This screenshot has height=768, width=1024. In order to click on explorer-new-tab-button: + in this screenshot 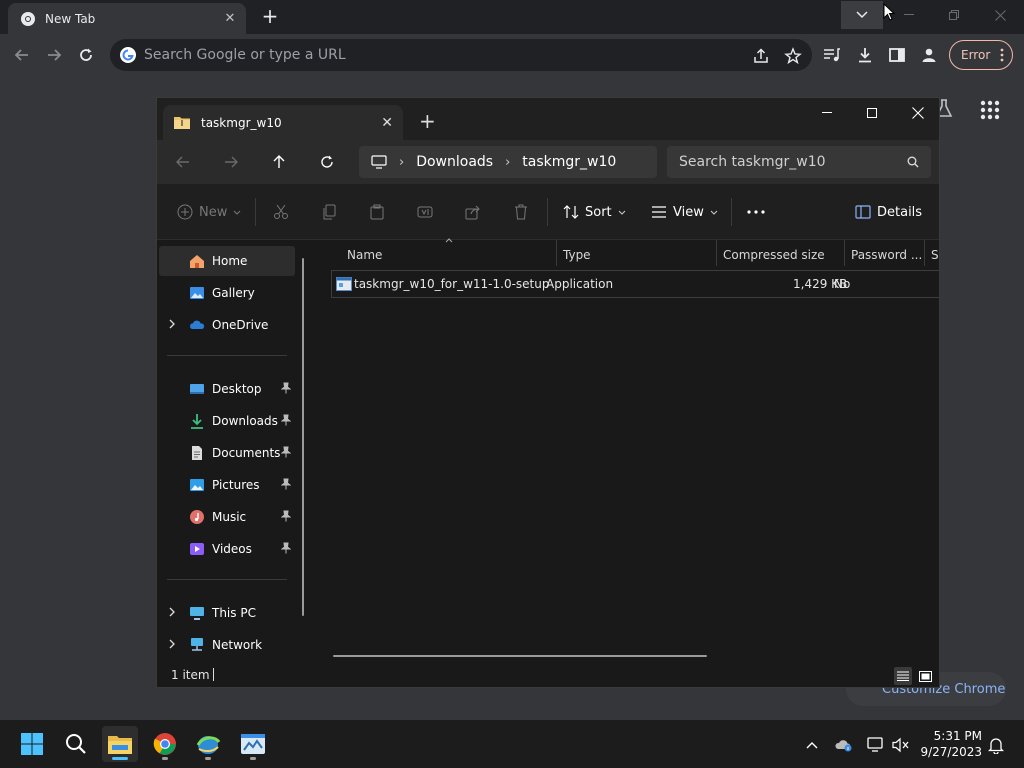, I will do `click(427, 121)`.